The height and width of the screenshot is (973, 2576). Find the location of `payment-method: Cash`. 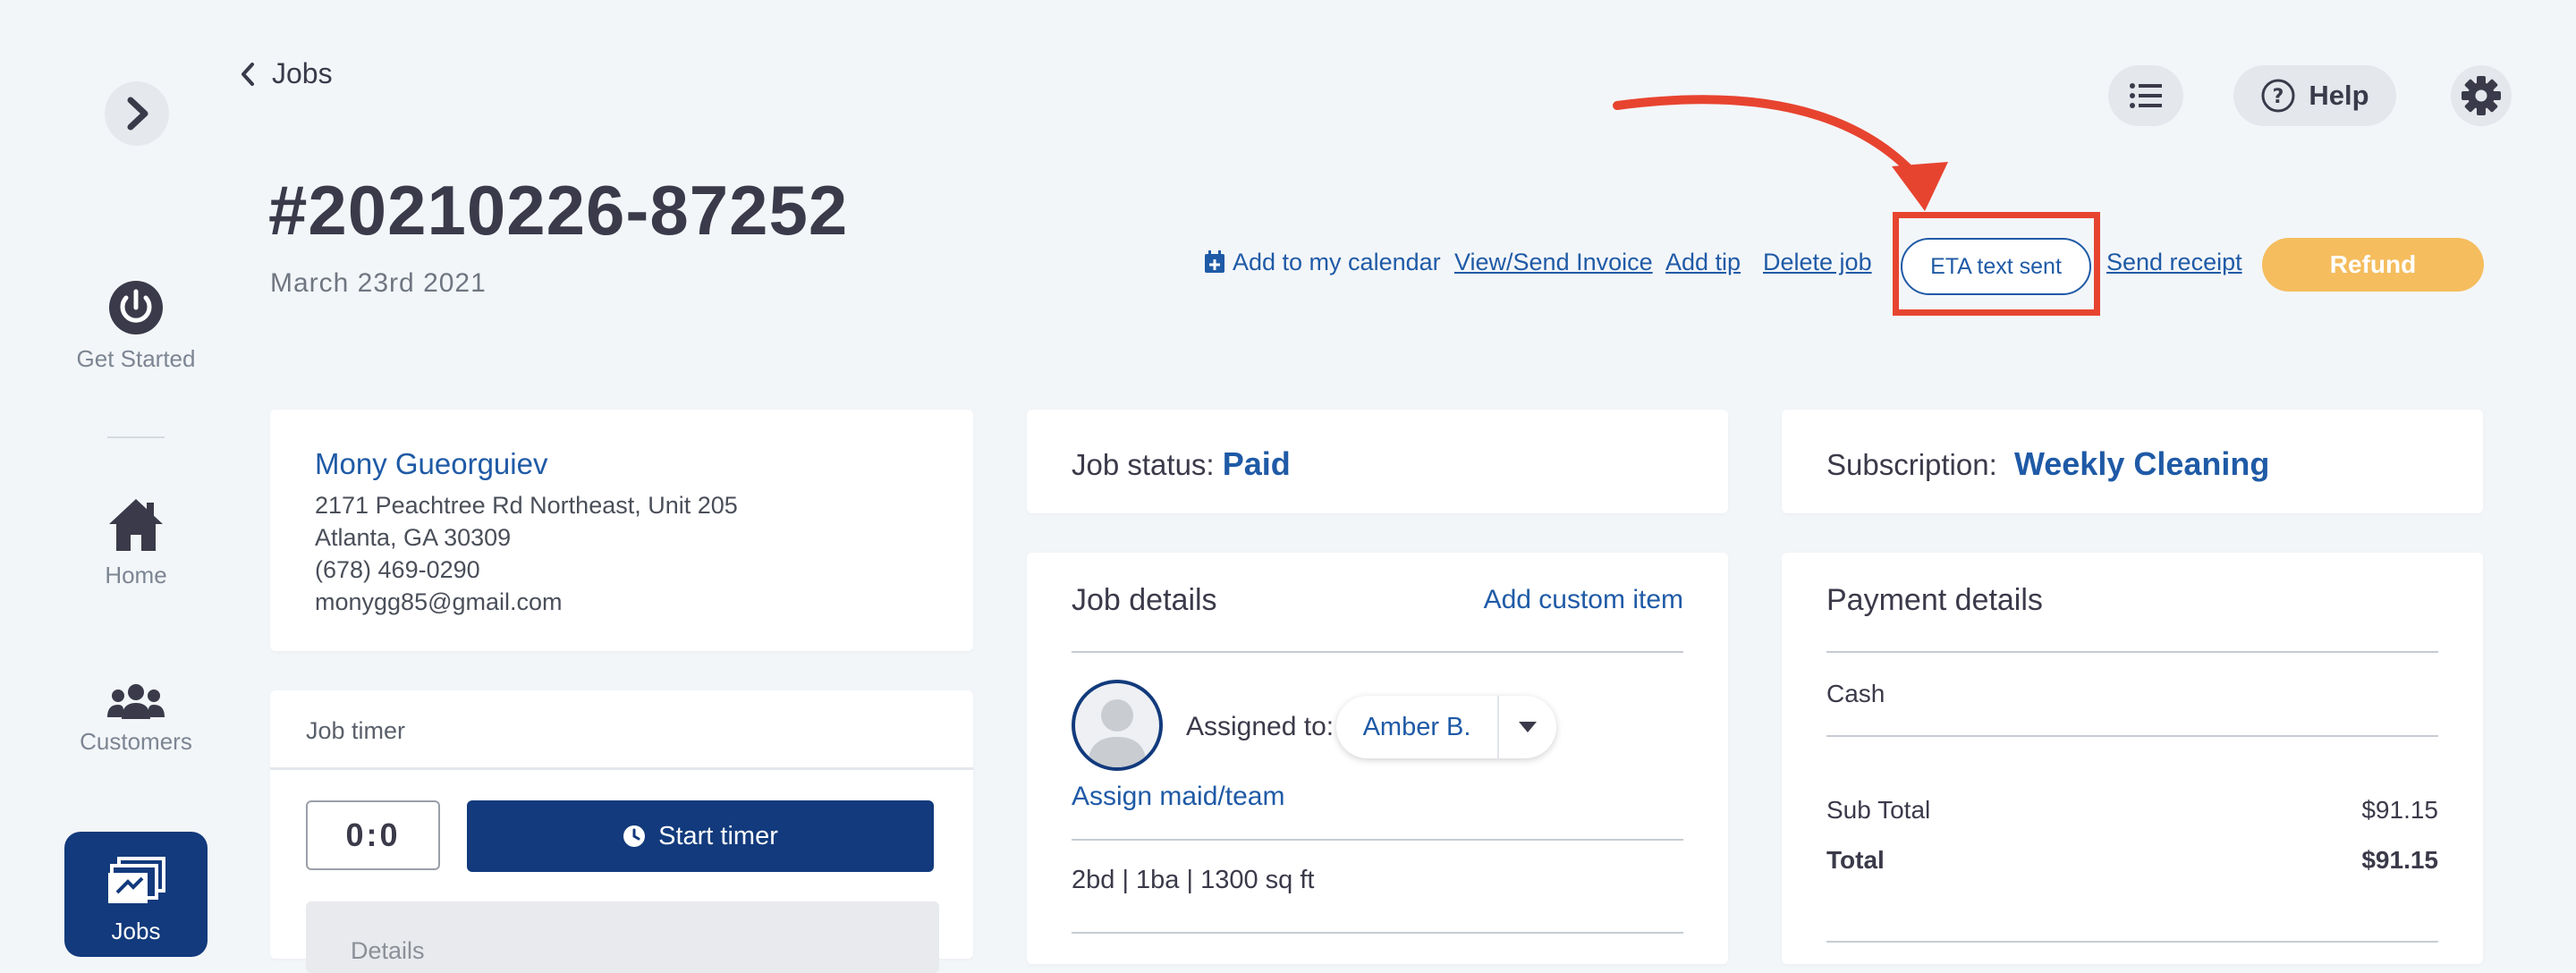

payment-method: Cash is located at coordinates (1855, 693).